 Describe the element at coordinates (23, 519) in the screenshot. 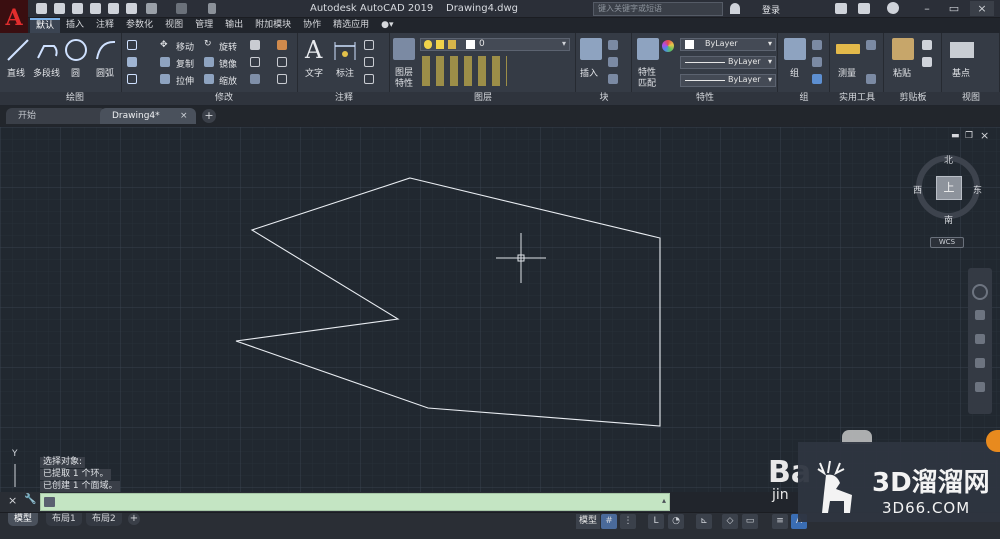

I see `layout-tab-model: 模型` at that location.